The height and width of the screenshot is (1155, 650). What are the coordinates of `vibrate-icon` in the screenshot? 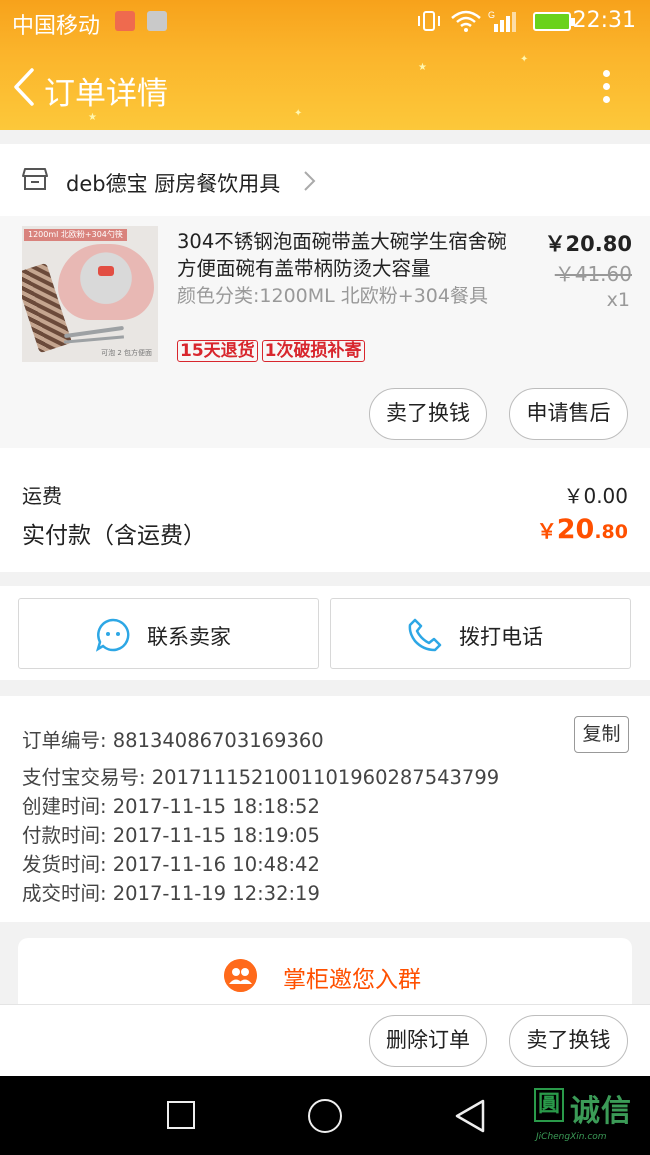 It's located at (429, 21).